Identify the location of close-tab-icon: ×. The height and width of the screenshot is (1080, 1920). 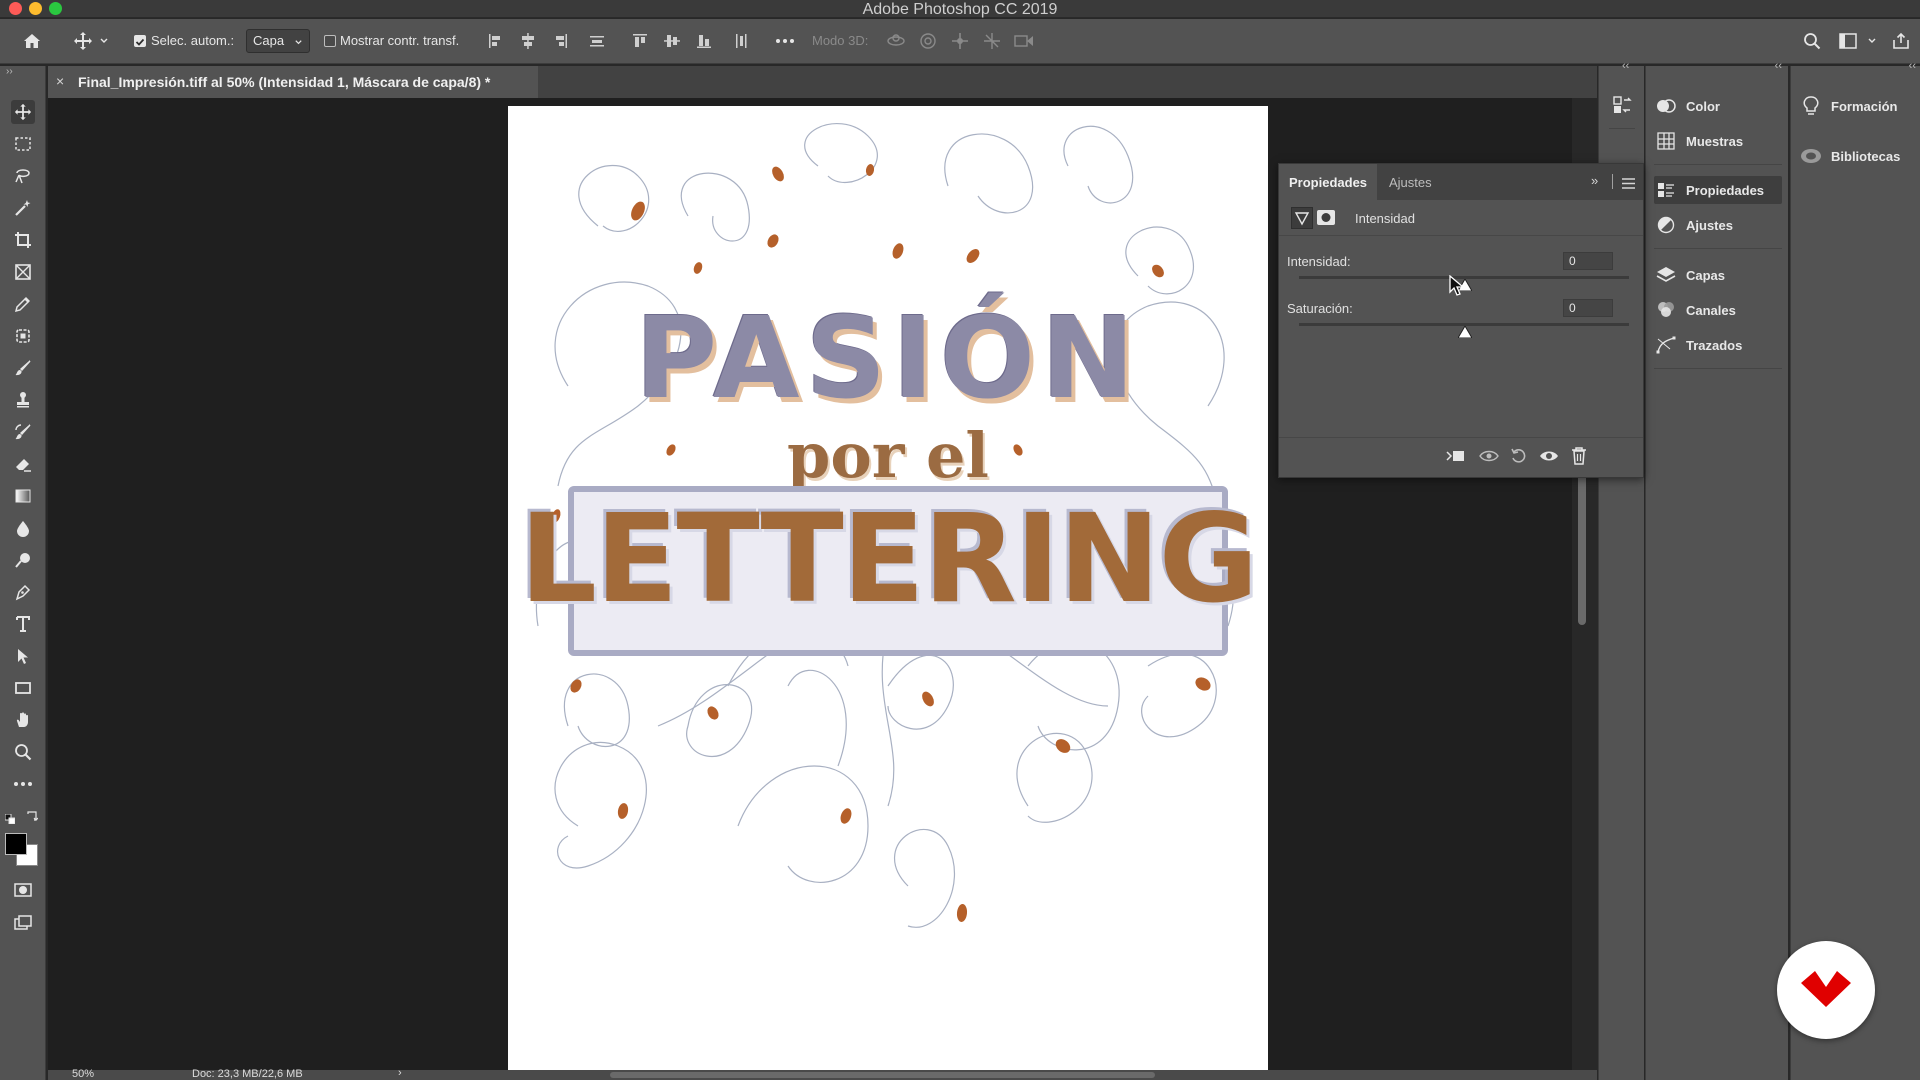
(60, 81).